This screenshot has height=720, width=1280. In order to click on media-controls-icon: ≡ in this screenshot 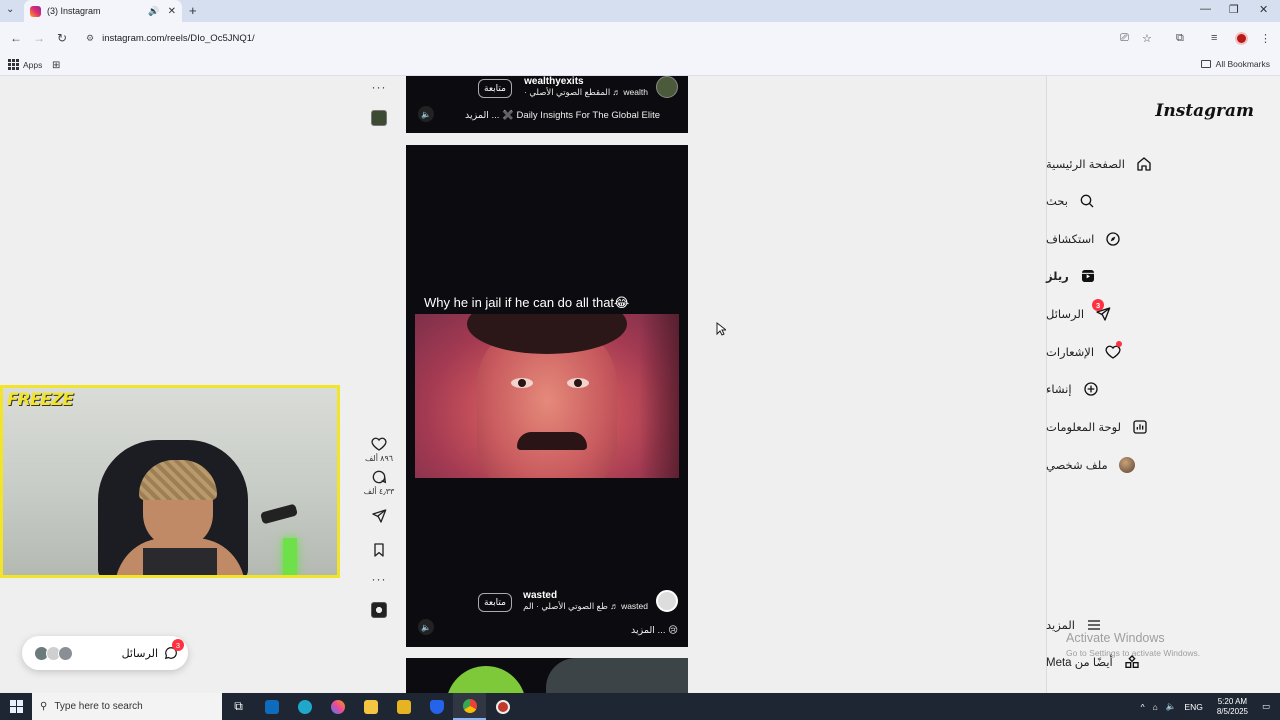, I will do `click(1214, 38)`.